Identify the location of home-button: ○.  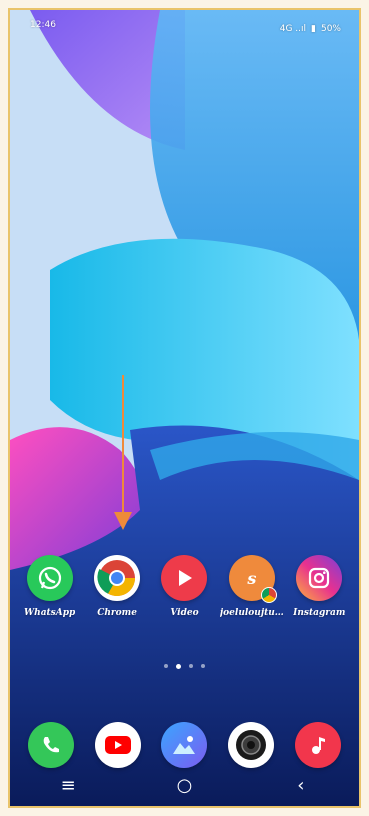
(184, 785).